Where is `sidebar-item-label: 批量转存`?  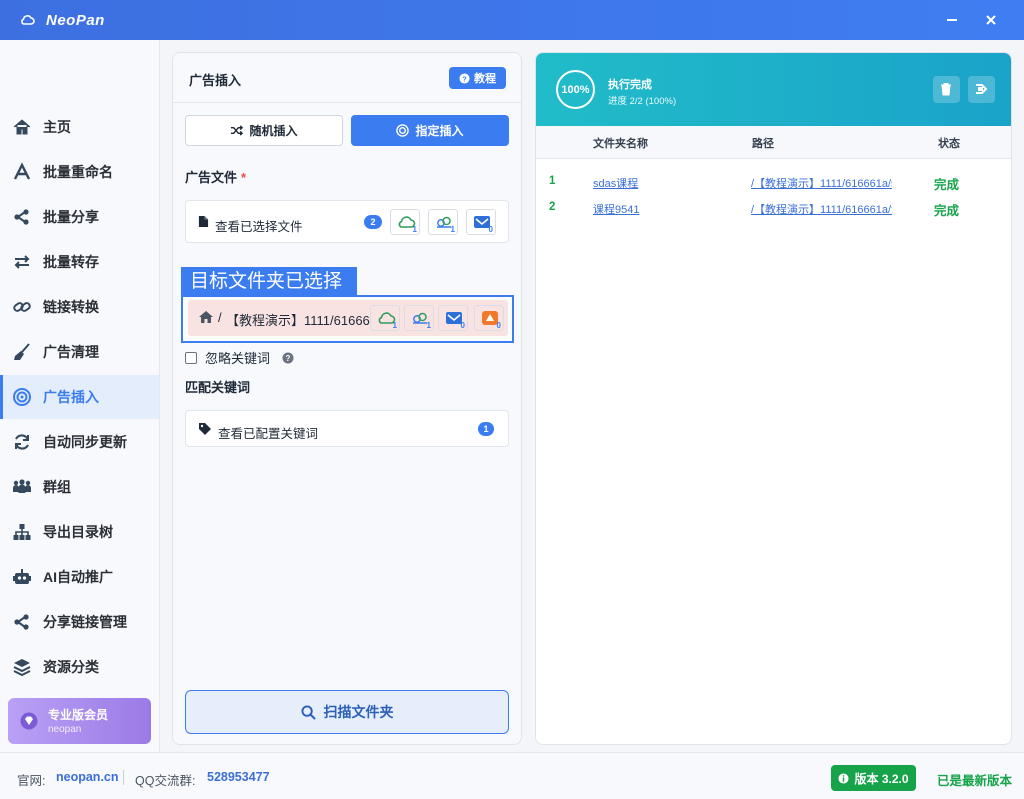 sidebar-item-label: 批量转存 is located at coordinates (71, 262).